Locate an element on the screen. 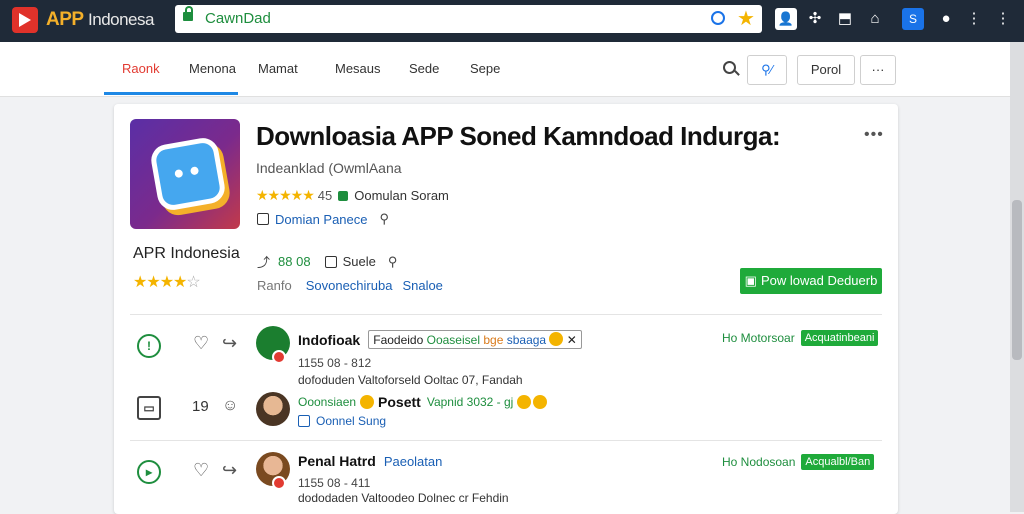 Image resolution: width=1024 pixels, height=514 pixels. url-text: CawnDad is located at coordinates (238, 18).